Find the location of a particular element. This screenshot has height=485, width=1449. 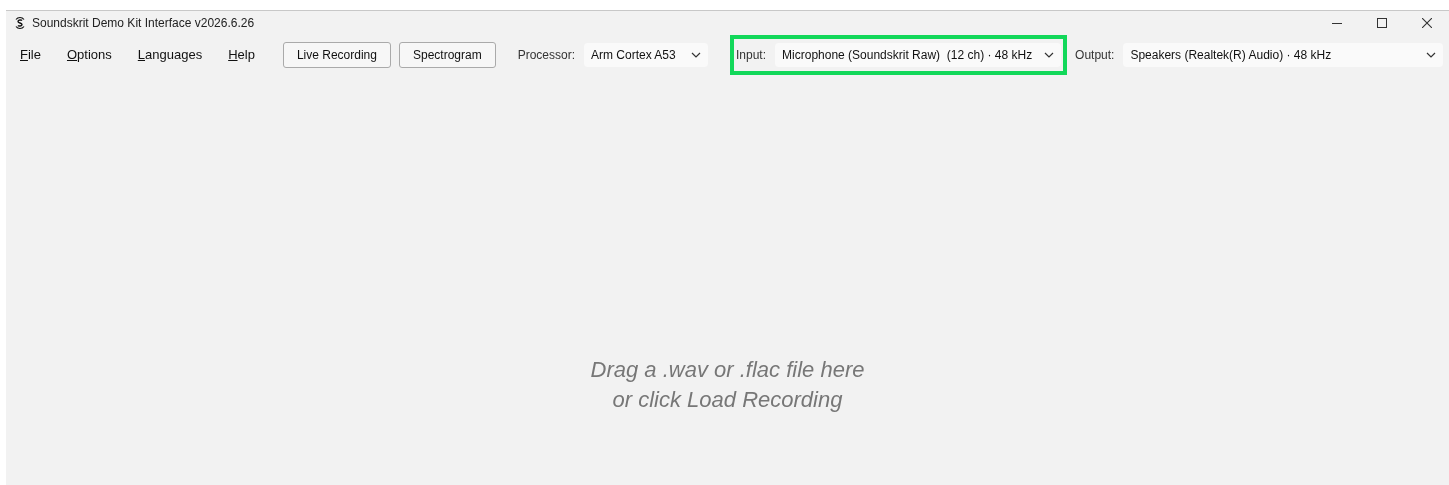

selector-label: Input: is located at coordinates (751, 55).